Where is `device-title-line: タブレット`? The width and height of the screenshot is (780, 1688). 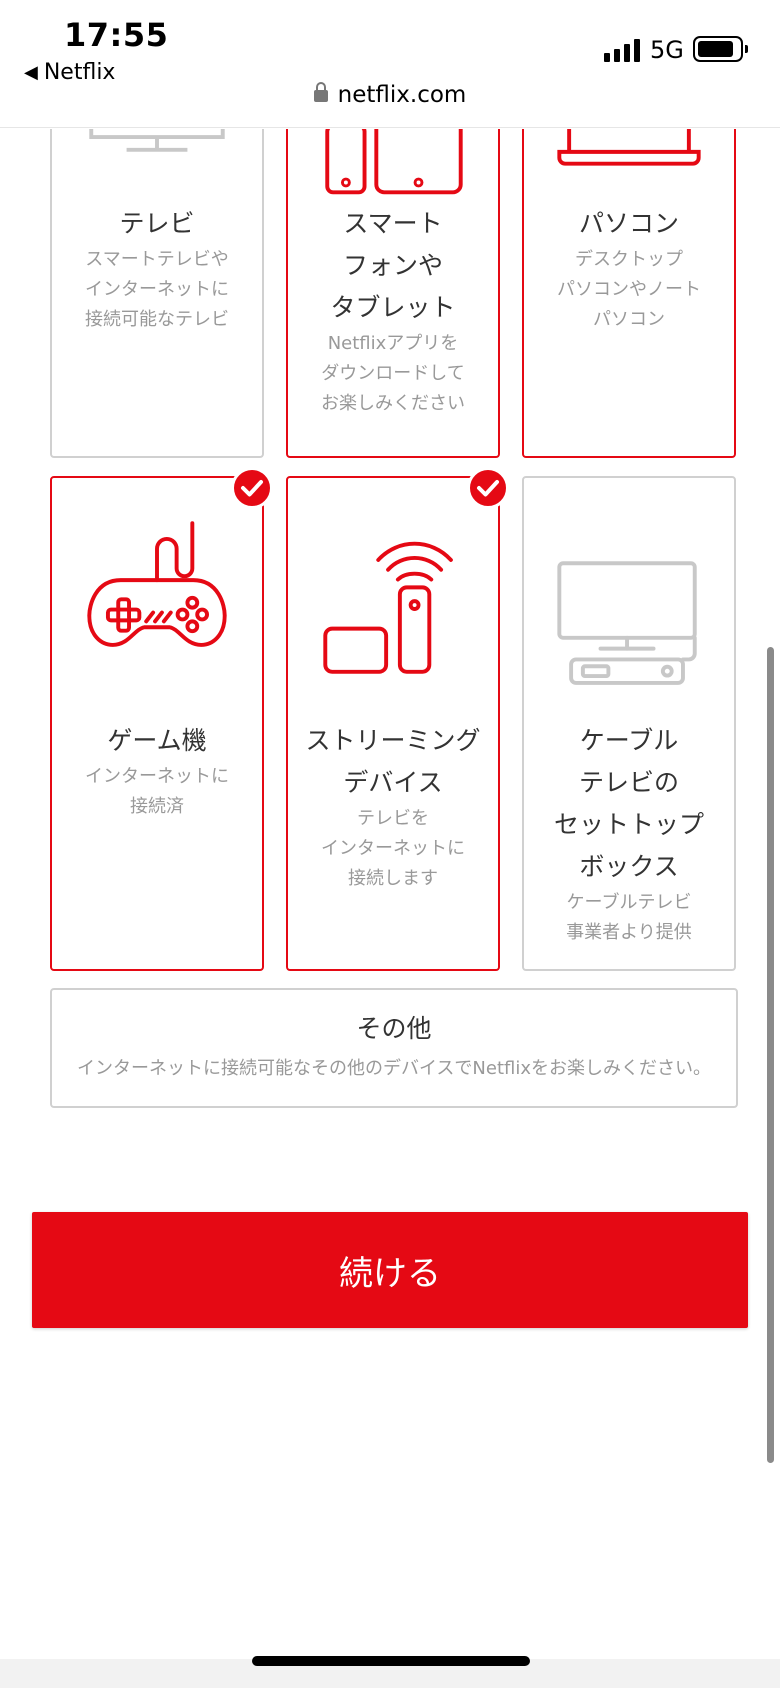 device-title-line: タブレット is located at coordinates (393, 307).